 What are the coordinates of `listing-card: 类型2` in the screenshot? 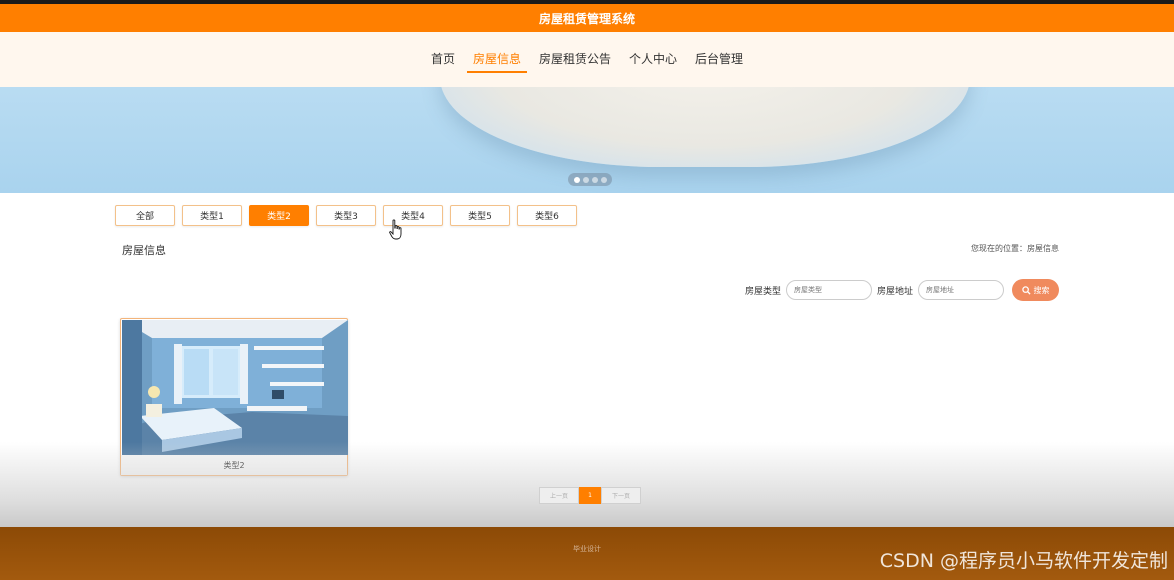 It's located at (234, 397).